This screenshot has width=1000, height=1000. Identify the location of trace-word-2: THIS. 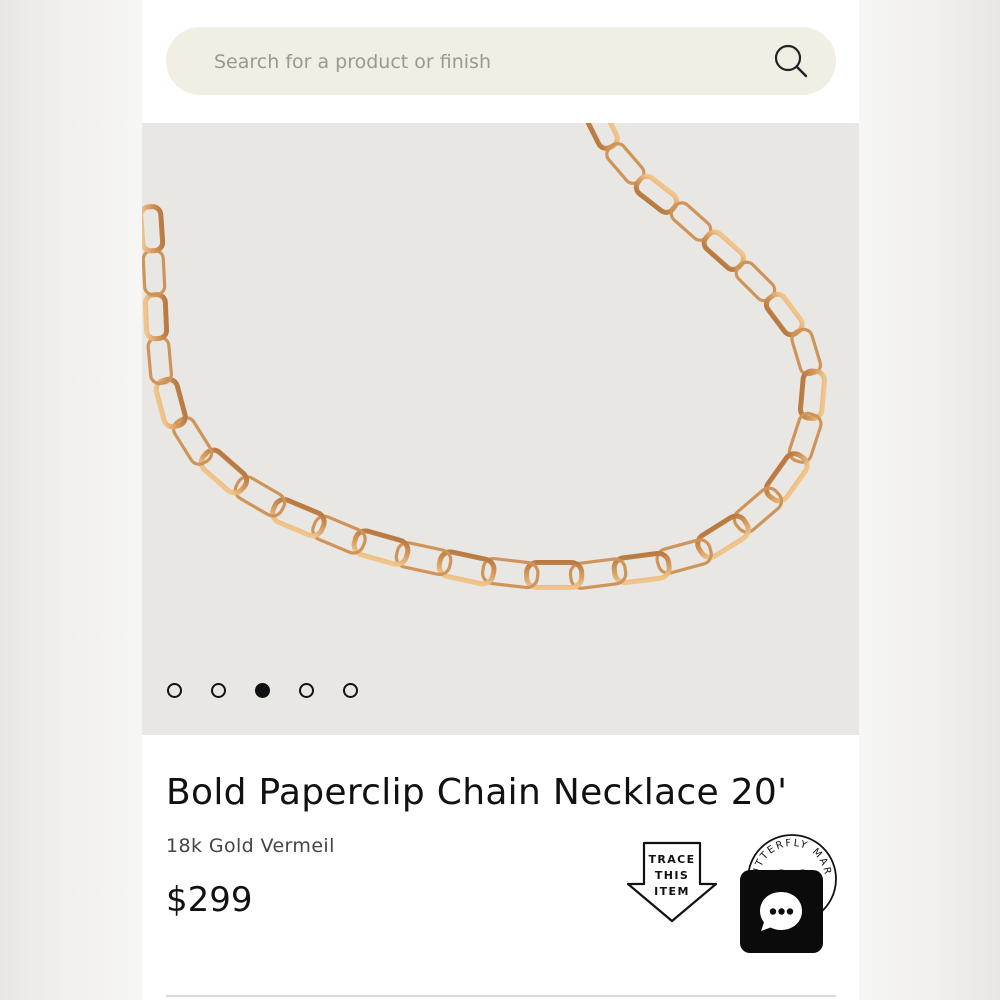
(672, 875).